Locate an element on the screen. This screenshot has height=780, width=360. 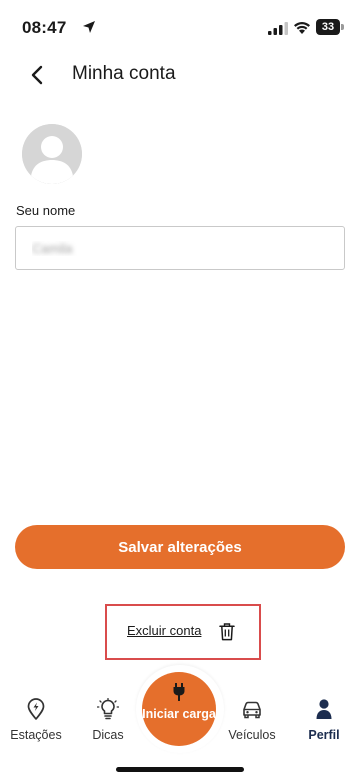
start-charge-button: Iniciar carga is located at coordinates (179, 709).